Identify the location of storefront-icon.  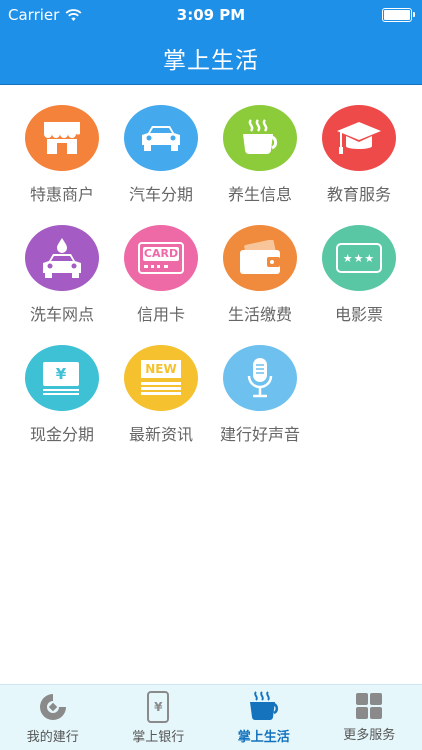
(62, 138).